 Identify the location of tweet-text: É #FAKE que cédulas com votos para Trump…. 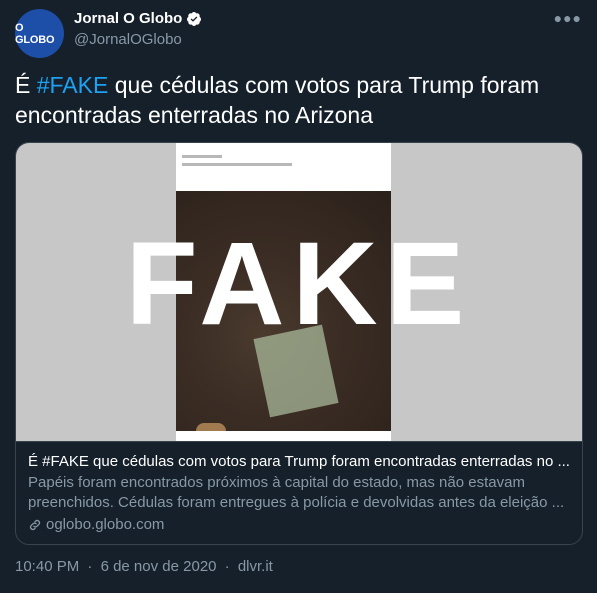
(295, 100).